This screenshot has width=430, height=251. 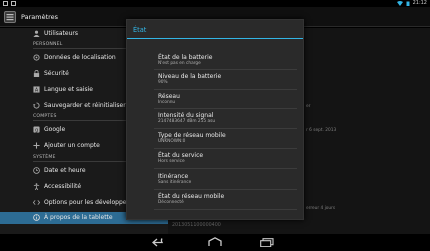 I want to click on info-icon, so click(x=36, y=217).